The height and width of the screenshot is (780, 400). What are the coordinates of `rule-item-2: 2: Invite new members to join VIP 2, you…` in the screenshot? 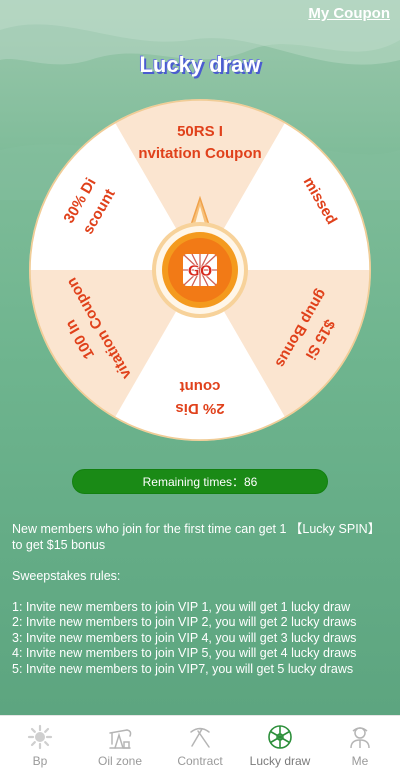 It's located at (184, 622).